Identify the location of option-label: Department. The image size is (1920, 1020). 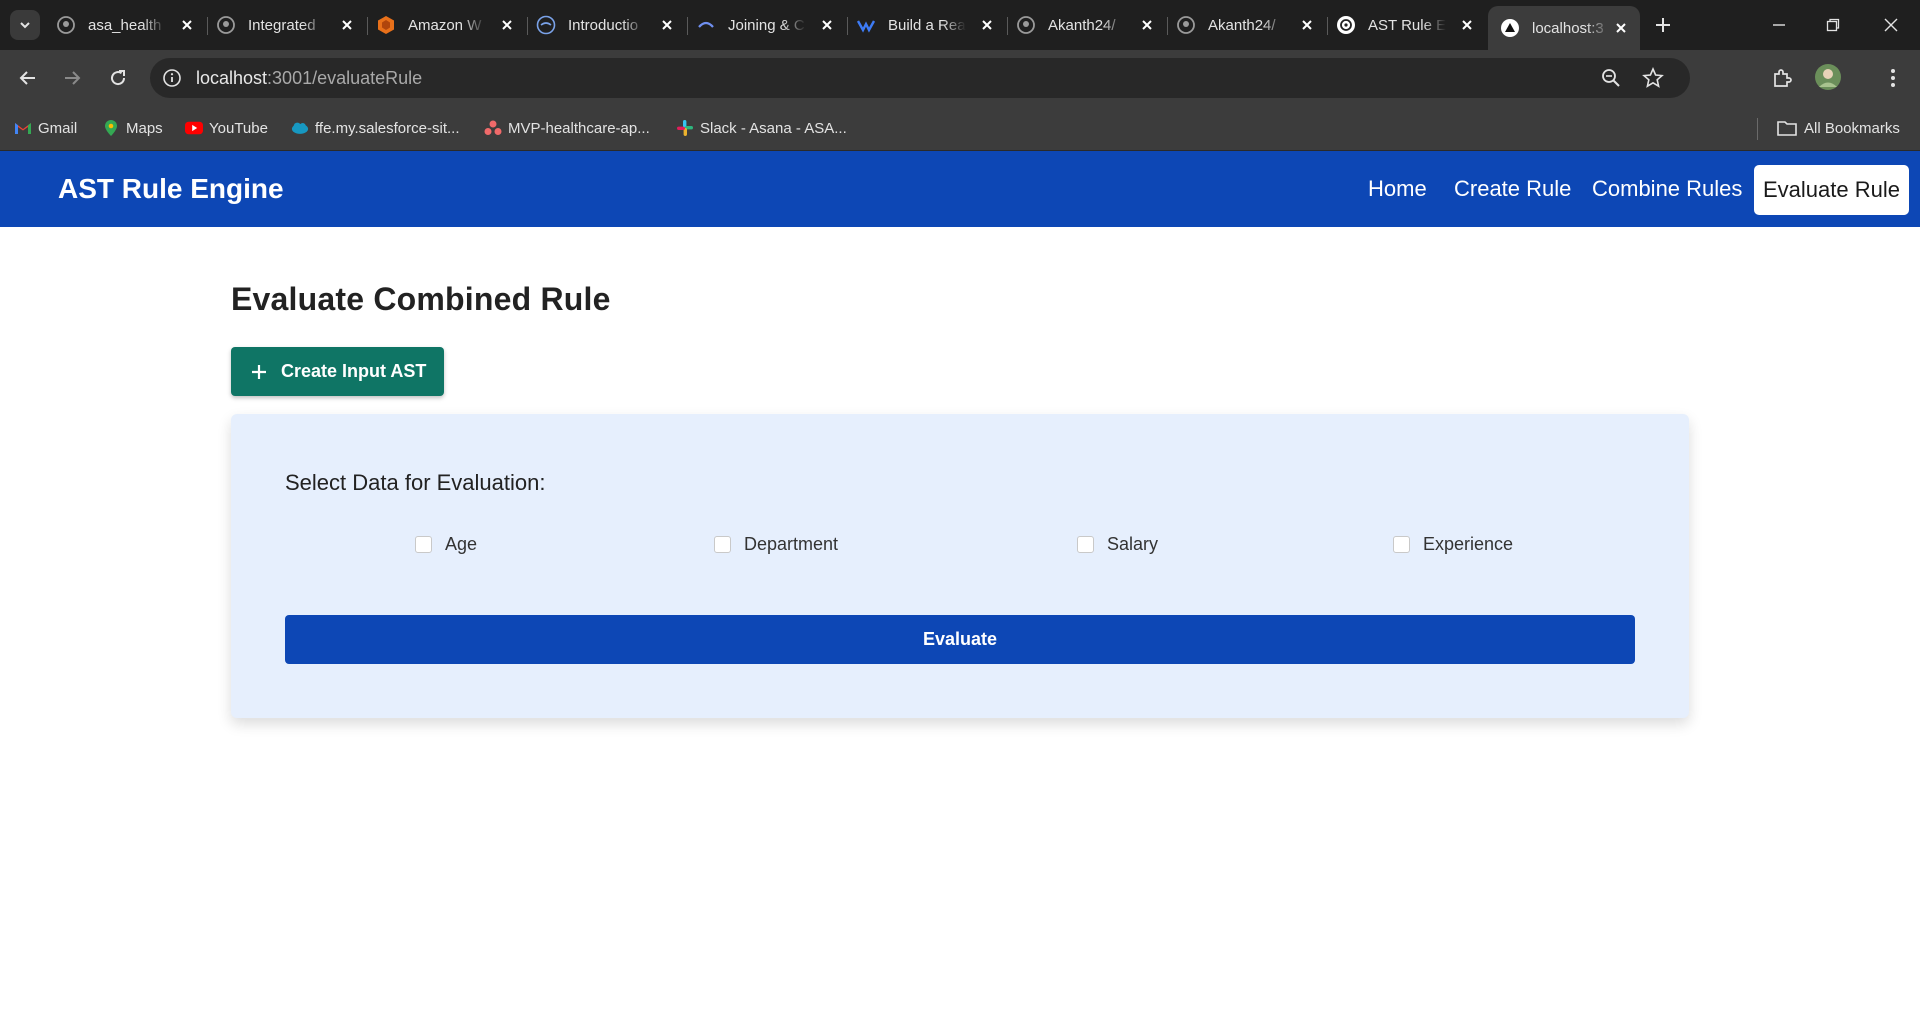
(791, 544).